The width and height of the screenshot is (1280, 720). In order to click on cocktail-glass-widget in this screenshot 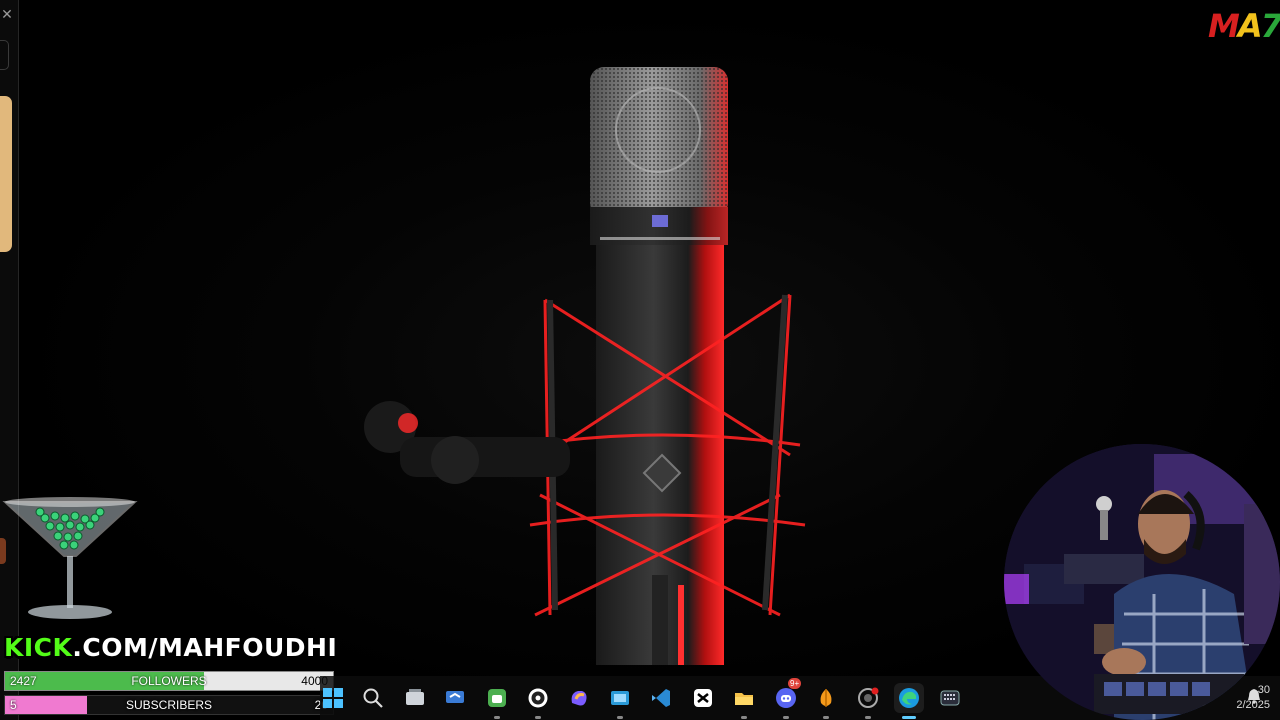, I will do `click(70, 558)`.